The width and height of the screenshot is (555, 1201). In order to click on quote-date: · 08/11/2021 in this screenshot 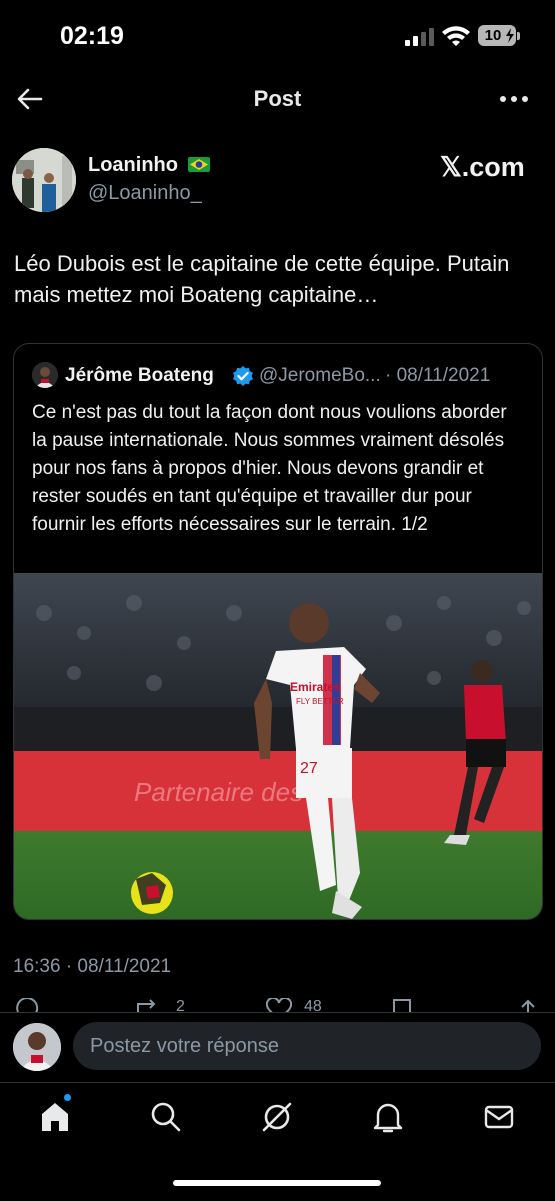, I will do `click(438, 375)`.